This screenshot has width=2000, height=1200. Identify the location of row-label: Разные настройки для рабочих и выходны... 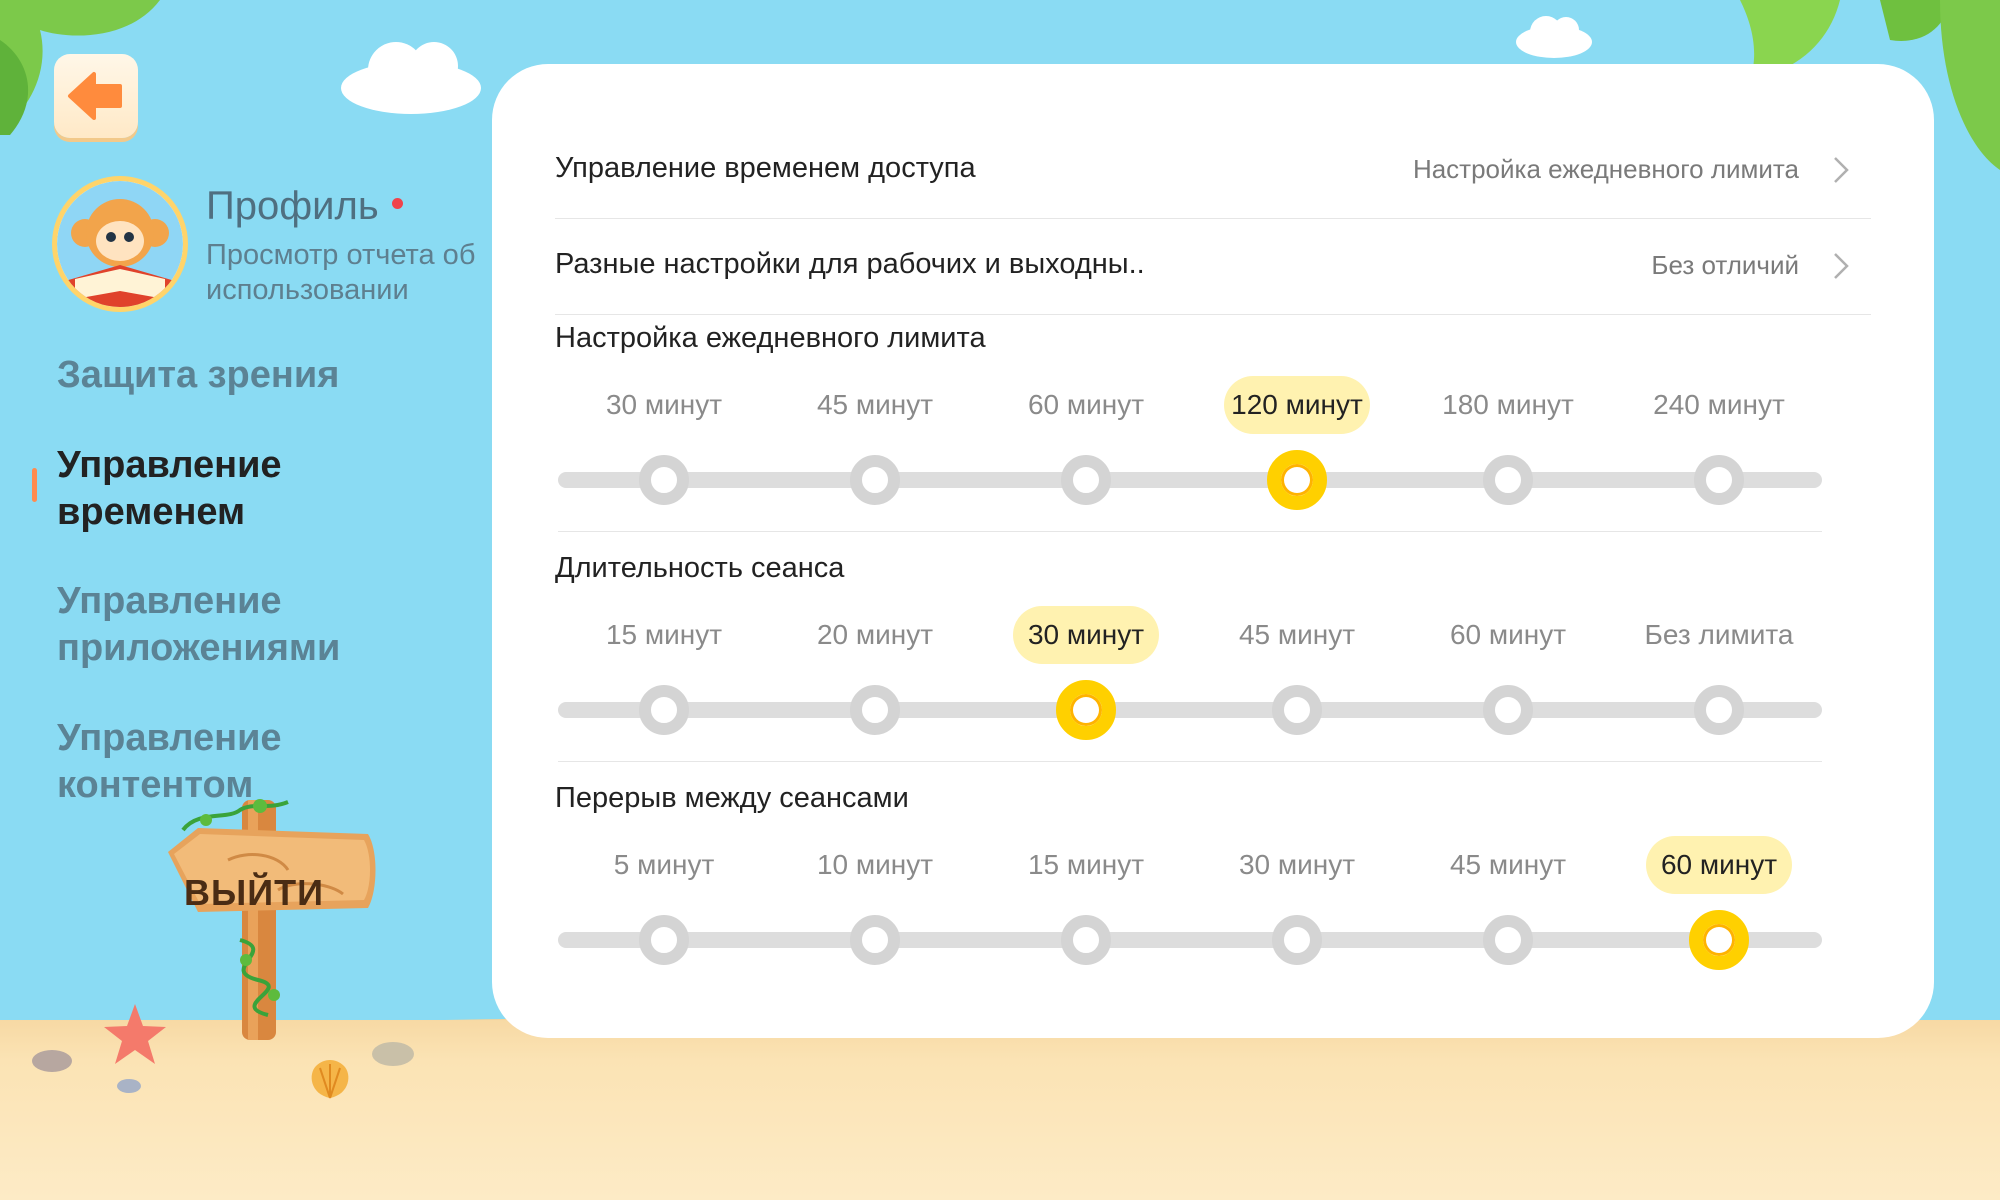
(850, 264).